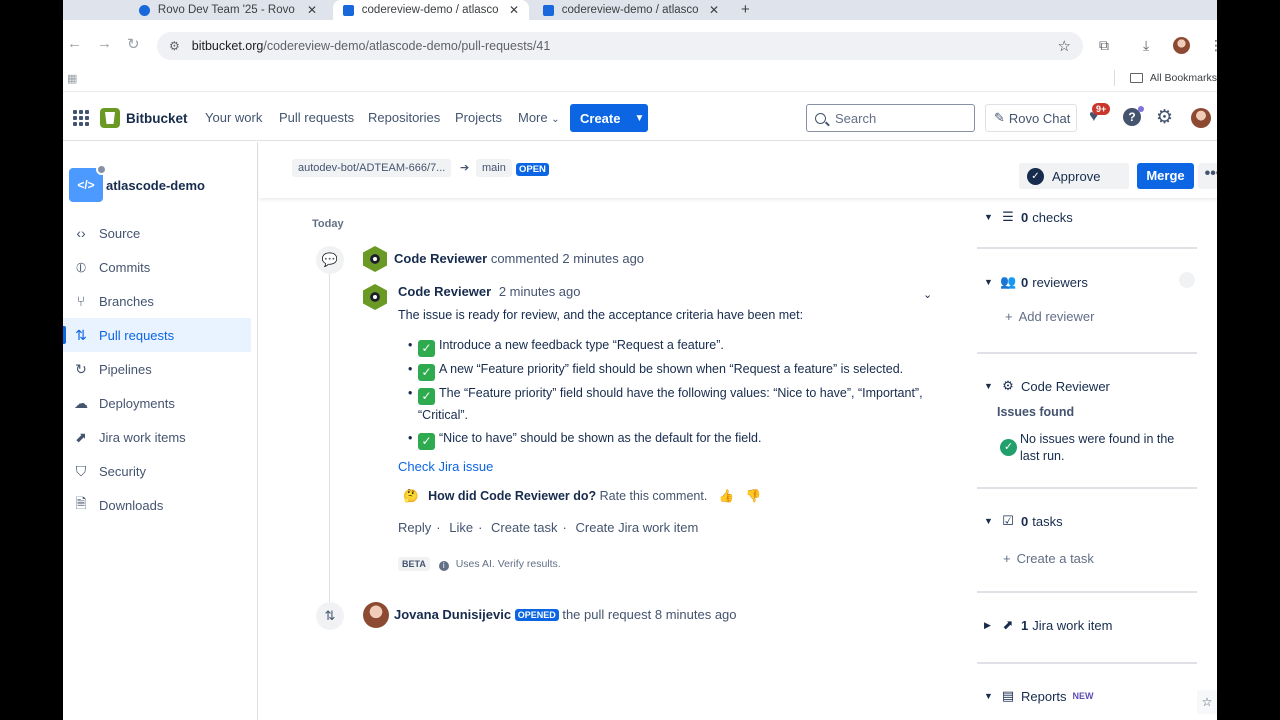 Image resolution: width=1280 pixels, height=720 pixels. I want to click on sidebar-item-commits: ⦶ Commits, so click(157, 267).